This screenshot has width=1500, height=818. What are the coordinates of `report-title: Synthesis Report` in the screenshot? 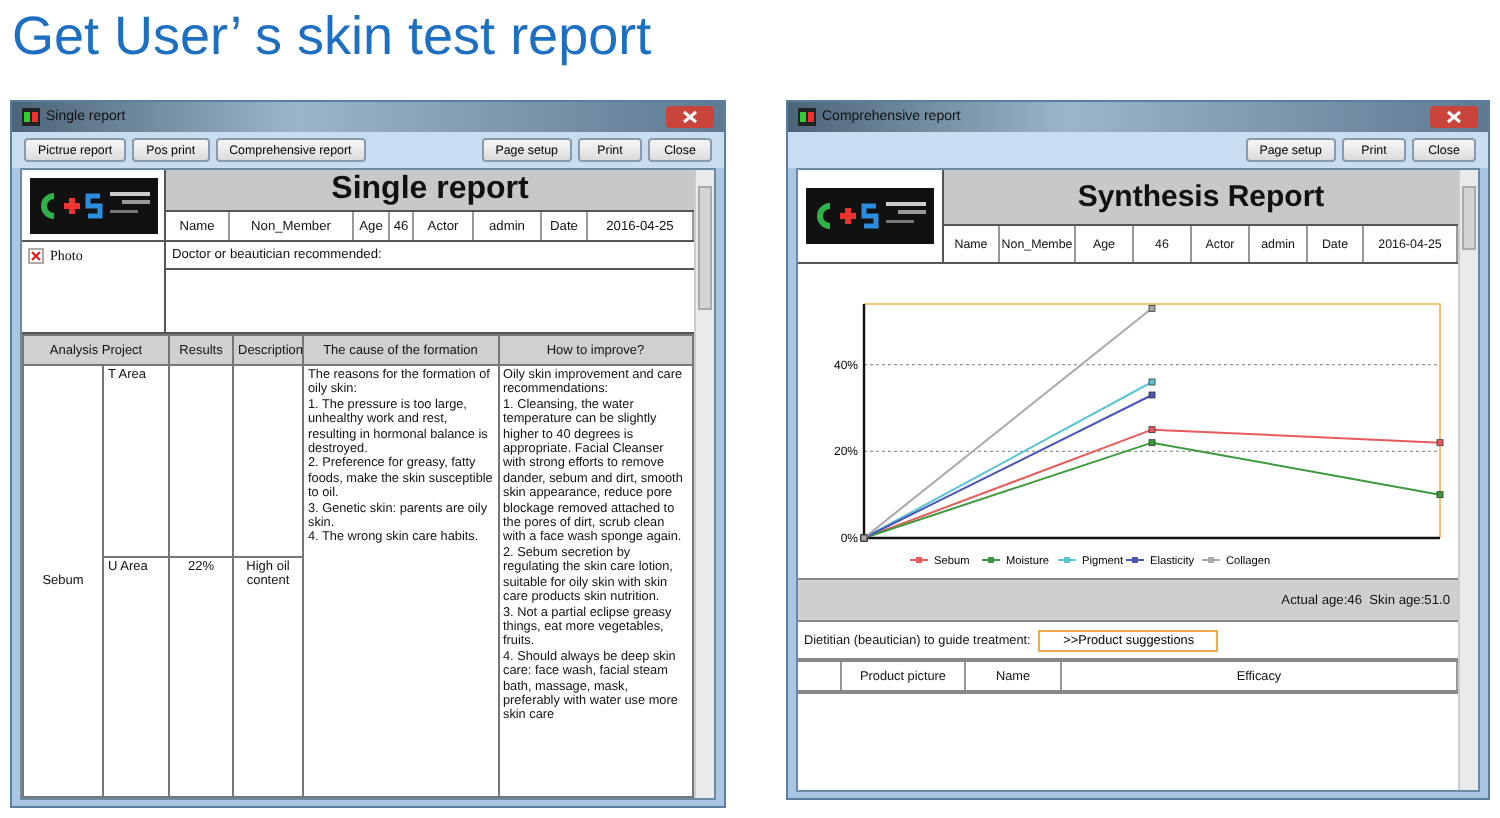 It's located at (1201, 198).